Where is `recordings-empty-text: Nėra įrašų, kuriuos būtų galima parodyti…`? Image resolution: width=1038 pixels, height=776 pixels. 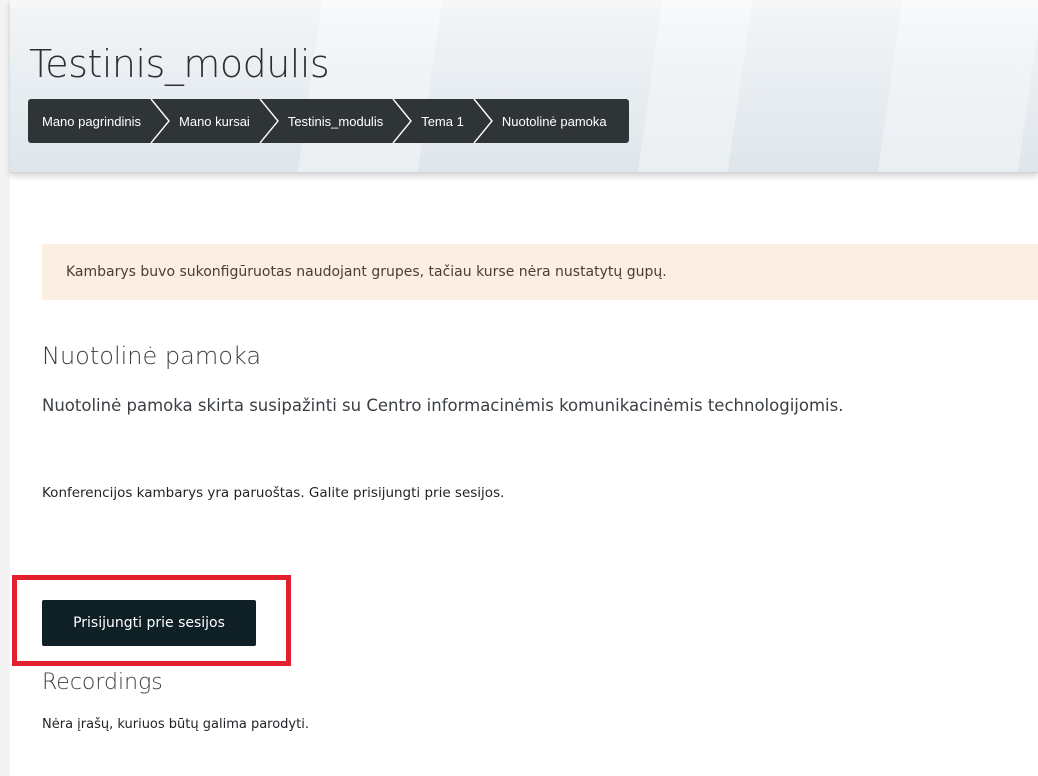 recordings-empty-text: Nėra įrašų, kuriuos būtų galima parodyti… is located at coordinates (175, 724).